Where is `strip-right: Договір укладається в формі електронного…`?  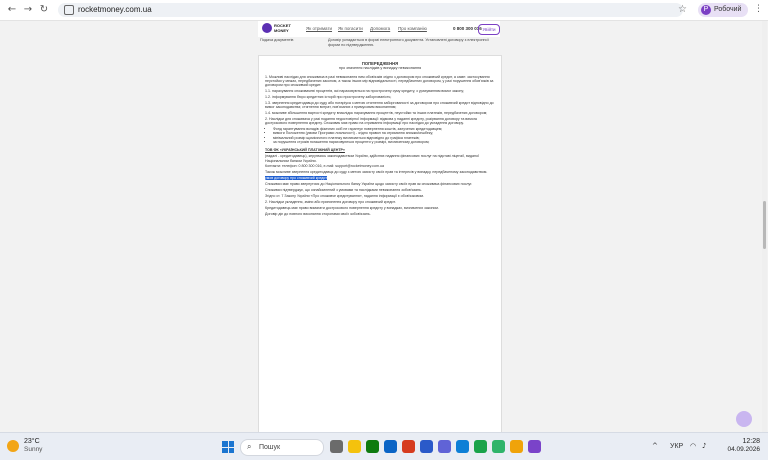 strip-right: Договір укладається в формі електронного… is located at coordinates (408, 42).